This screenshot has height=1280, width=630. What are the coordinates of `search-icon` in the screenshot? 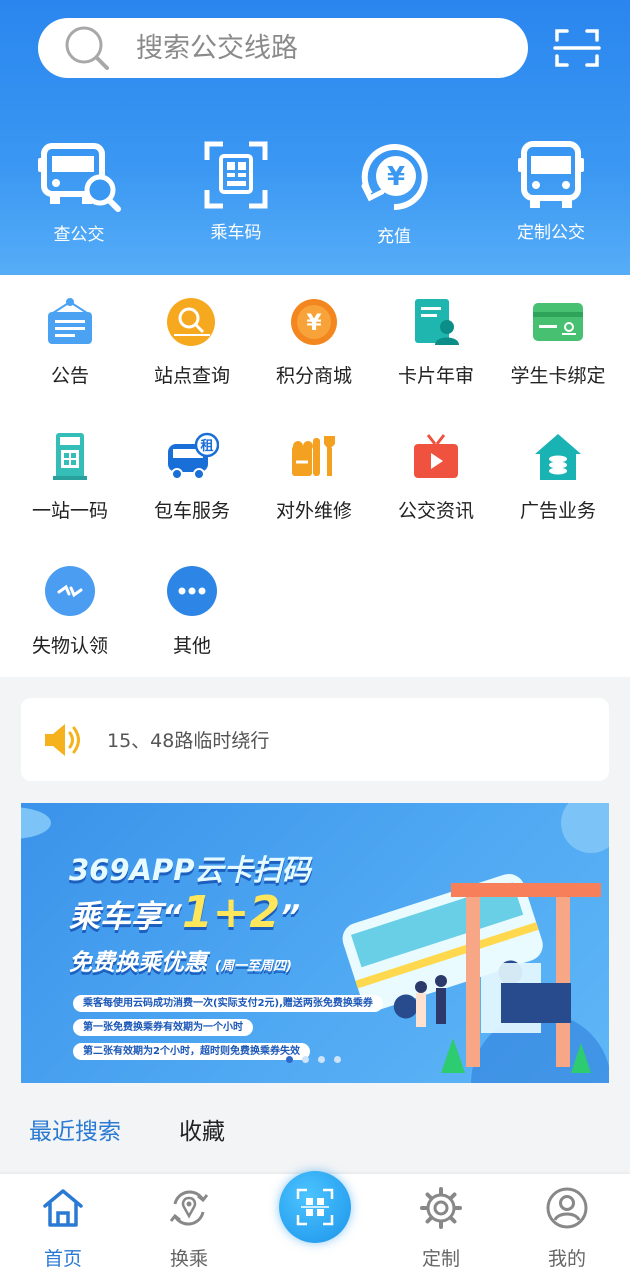 It's located at (87, 48).